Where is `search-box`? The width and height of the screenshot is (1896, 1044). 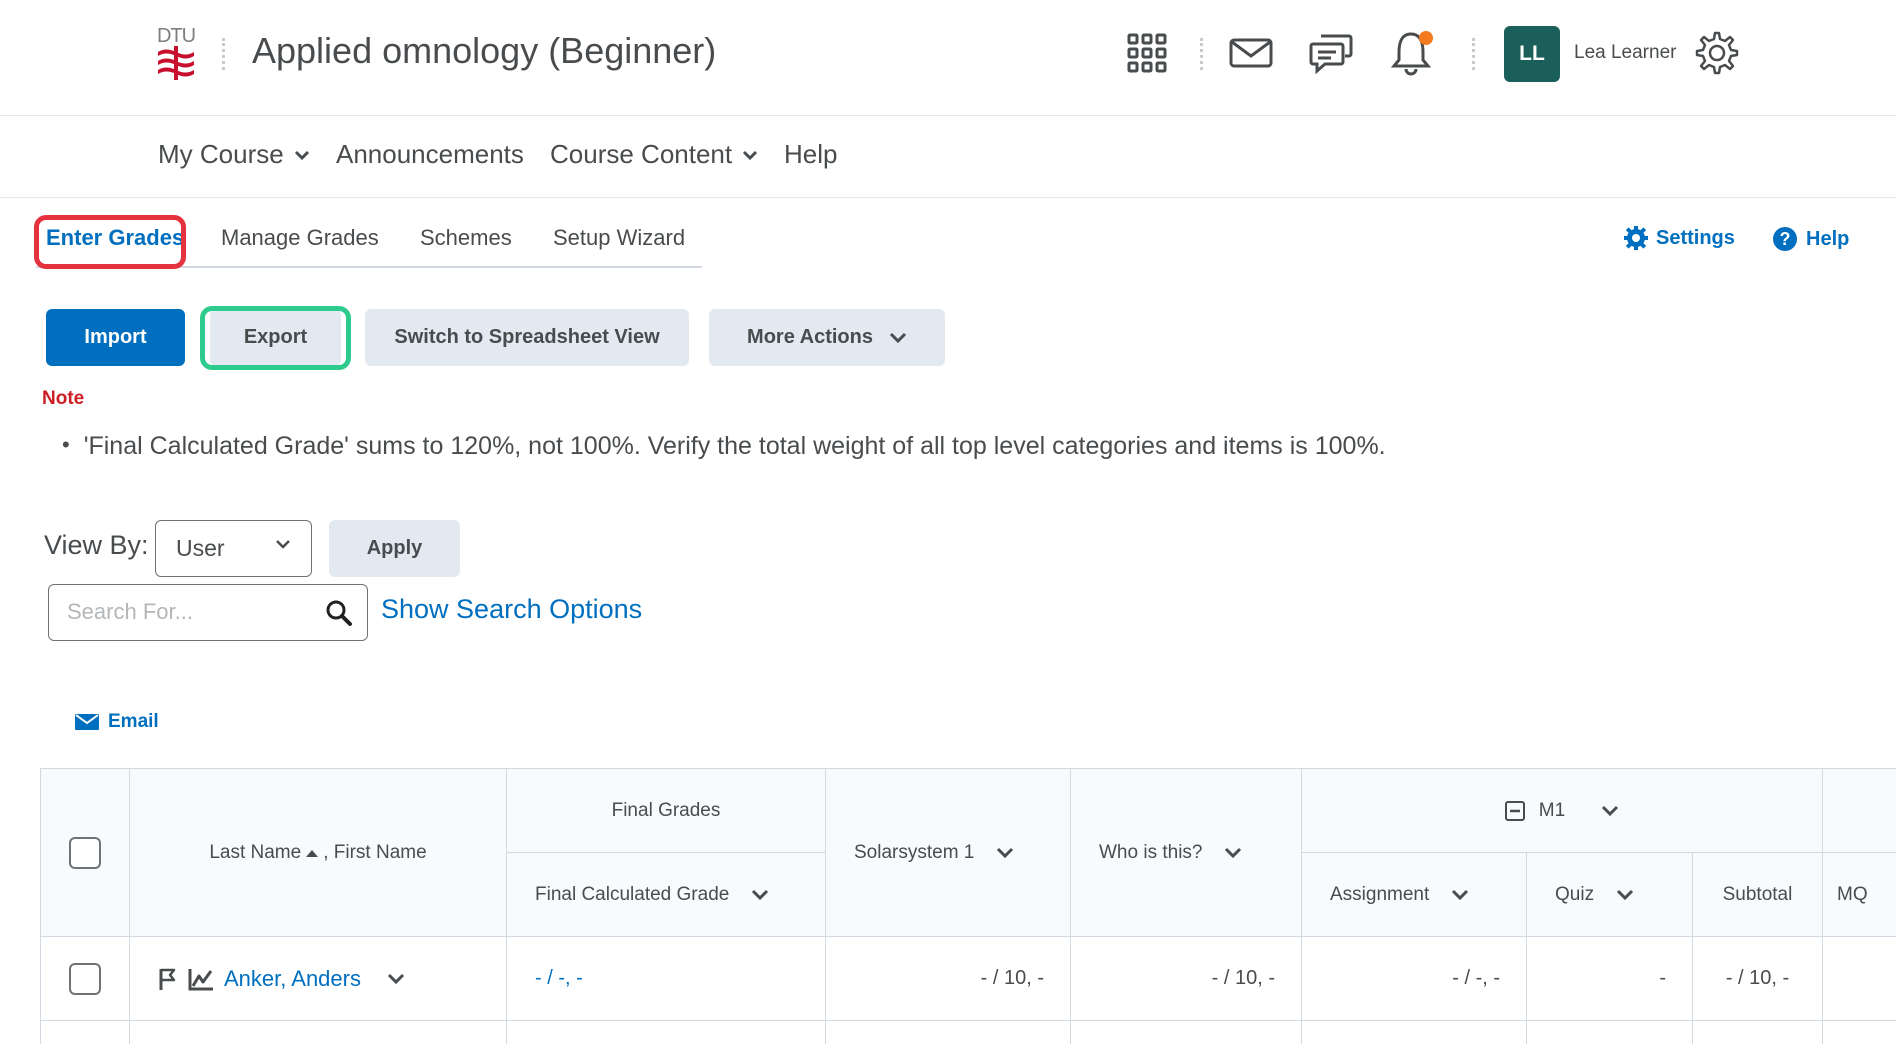 search-box is located at coordinates (208, 612).